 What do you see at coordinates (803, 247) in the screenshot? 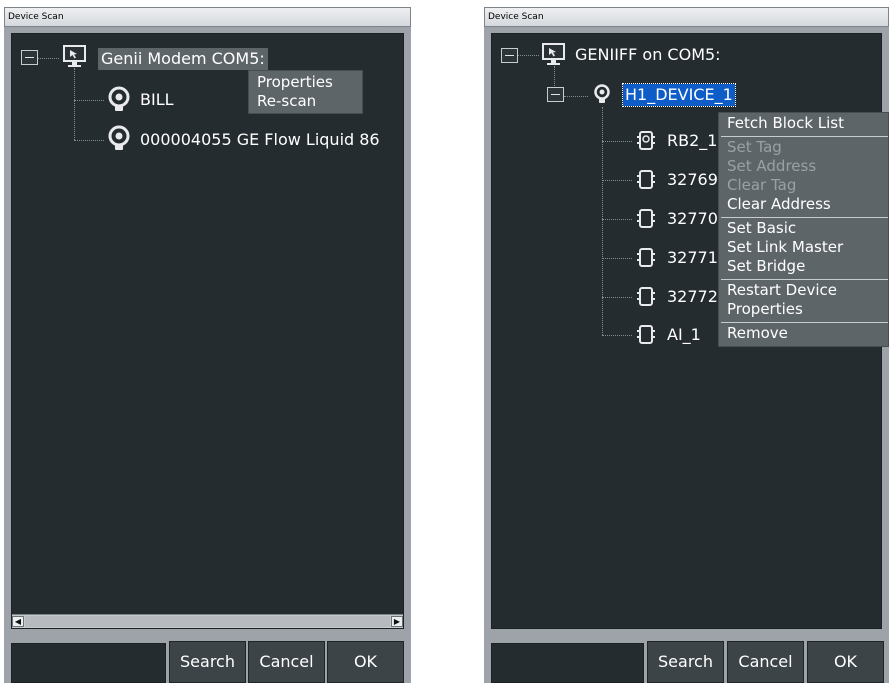
I see `menu-item-set-link-master: Set Link Master` at bounding box center [803, 247].